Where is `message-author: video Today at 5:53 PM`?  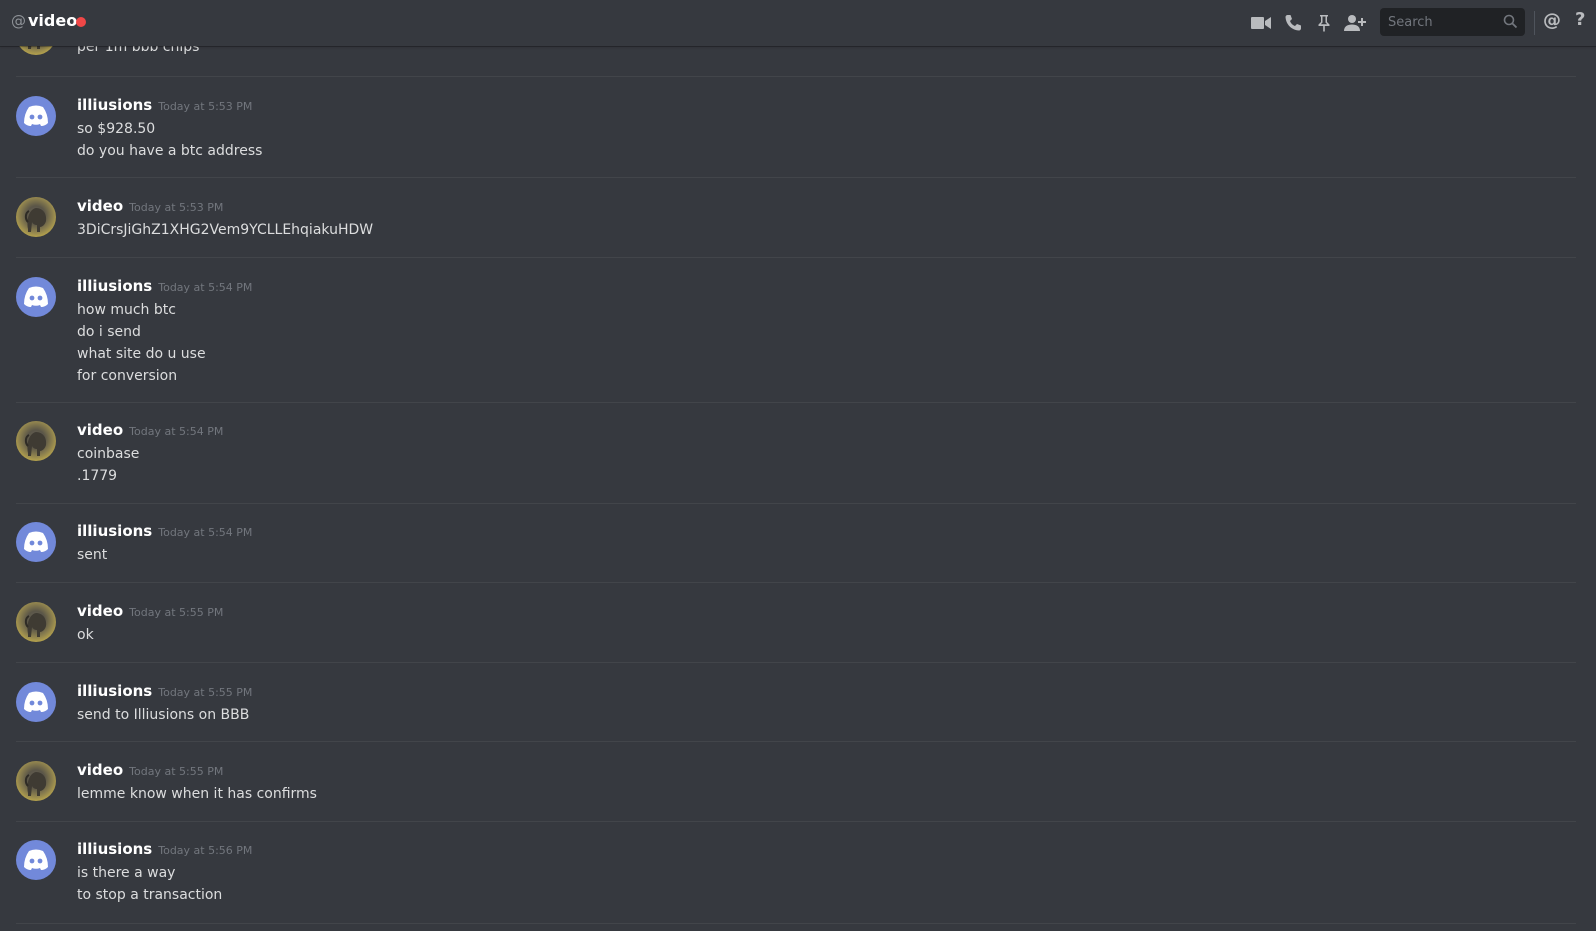
message-author: video Today at 5:53 PM is located at coordinates (150, 206).